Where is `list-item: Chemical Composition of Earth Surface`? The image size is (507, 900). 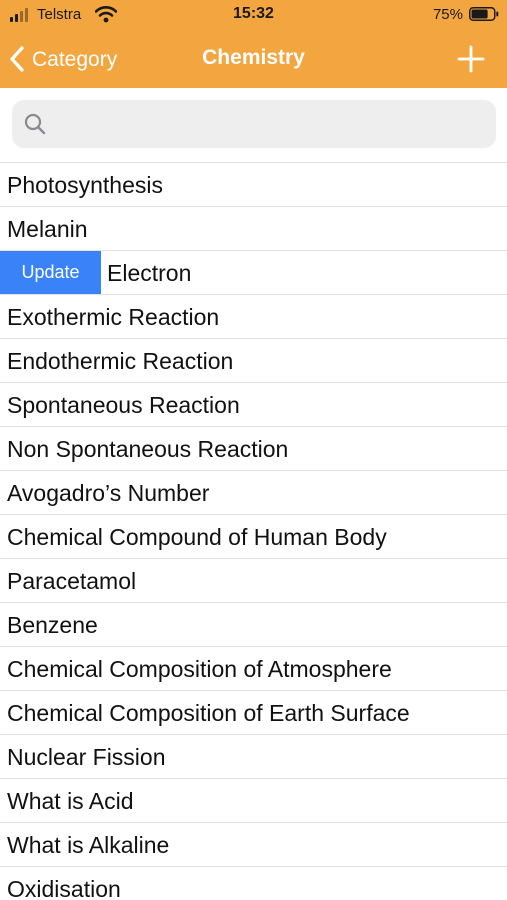 list-item: Chemical Composition of Earth Surface is located at coordinates (253, 713).